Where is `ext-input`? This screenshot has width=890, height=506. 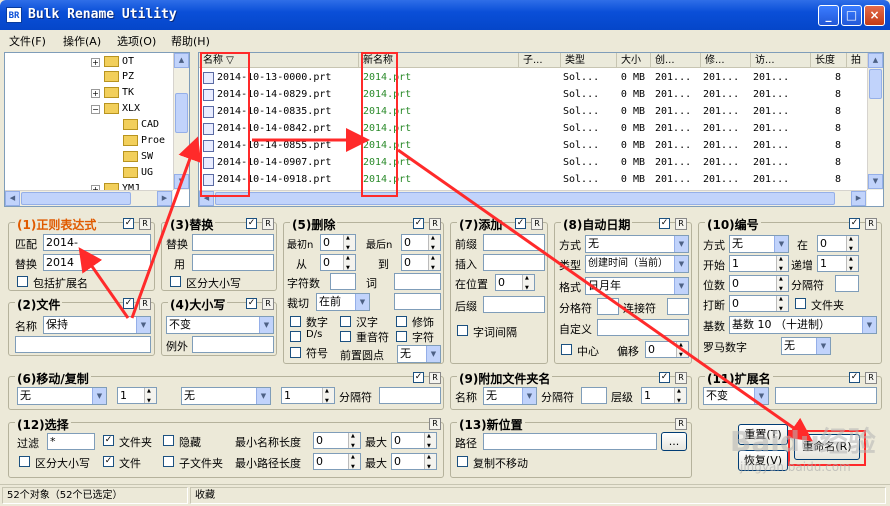
ext-input is located at coordinates (826, 395).